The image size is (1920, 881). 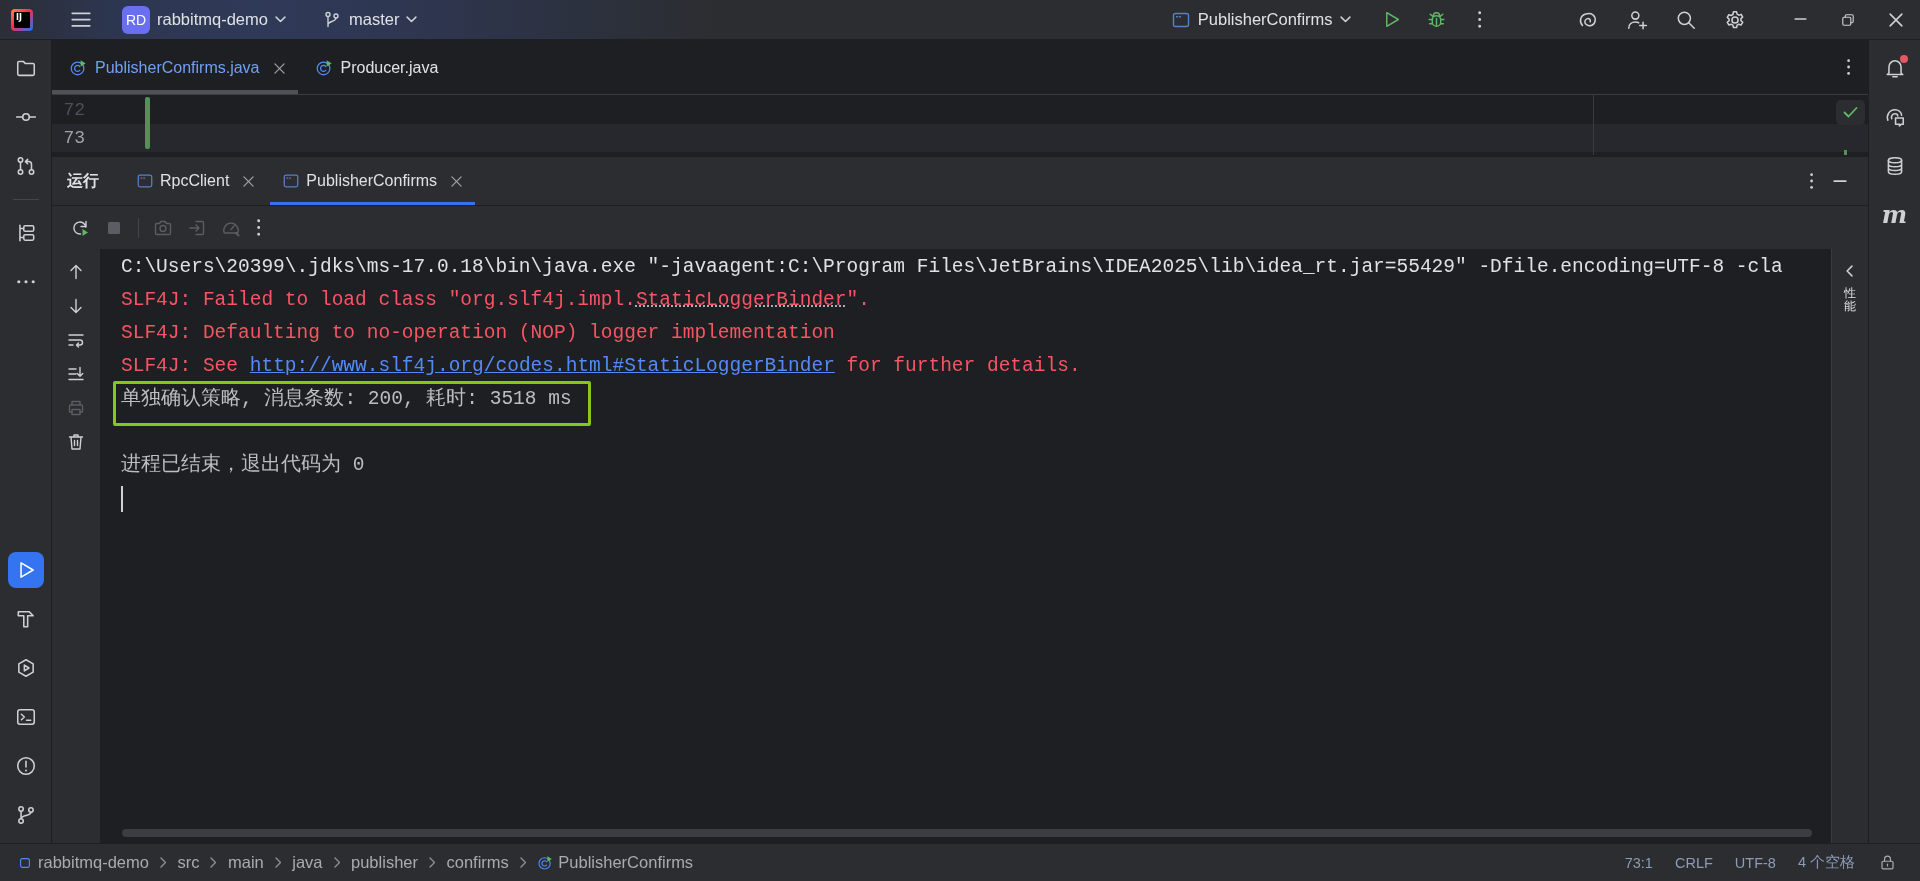 What do you see at coordinates (136, 19) in the screenshot?
I see `project-avatar: RD` at bounding box center [136, 19].